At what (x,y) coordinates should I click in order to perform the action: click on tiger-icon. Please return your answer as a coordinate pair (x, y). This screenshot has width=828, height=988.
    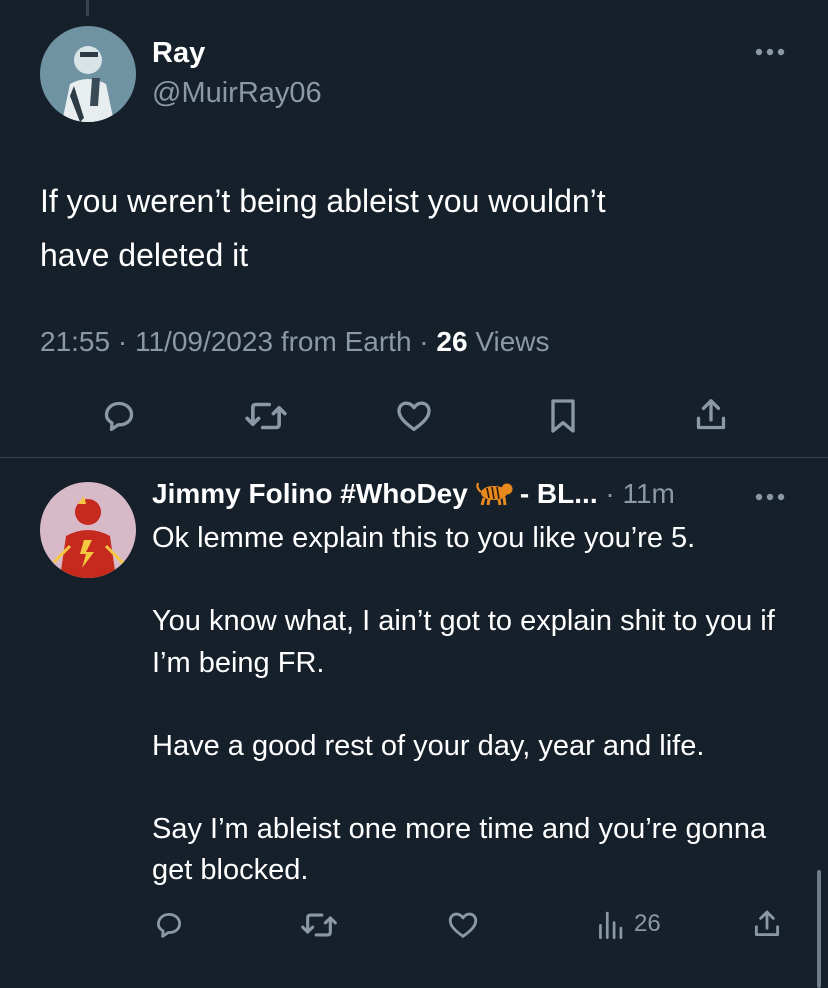
    Looking at the image, I should click on (494, 495).